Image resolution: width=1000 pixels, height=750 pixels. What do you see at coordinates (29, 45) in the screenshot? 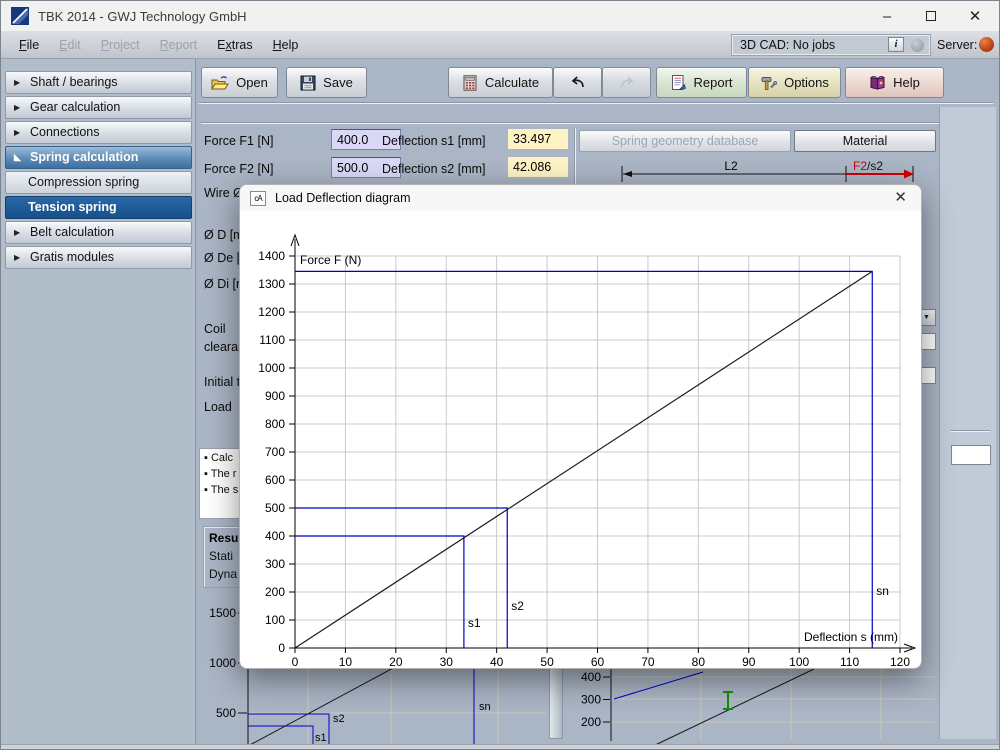
I see `menu-file: File` at bounding box center [29, 45].